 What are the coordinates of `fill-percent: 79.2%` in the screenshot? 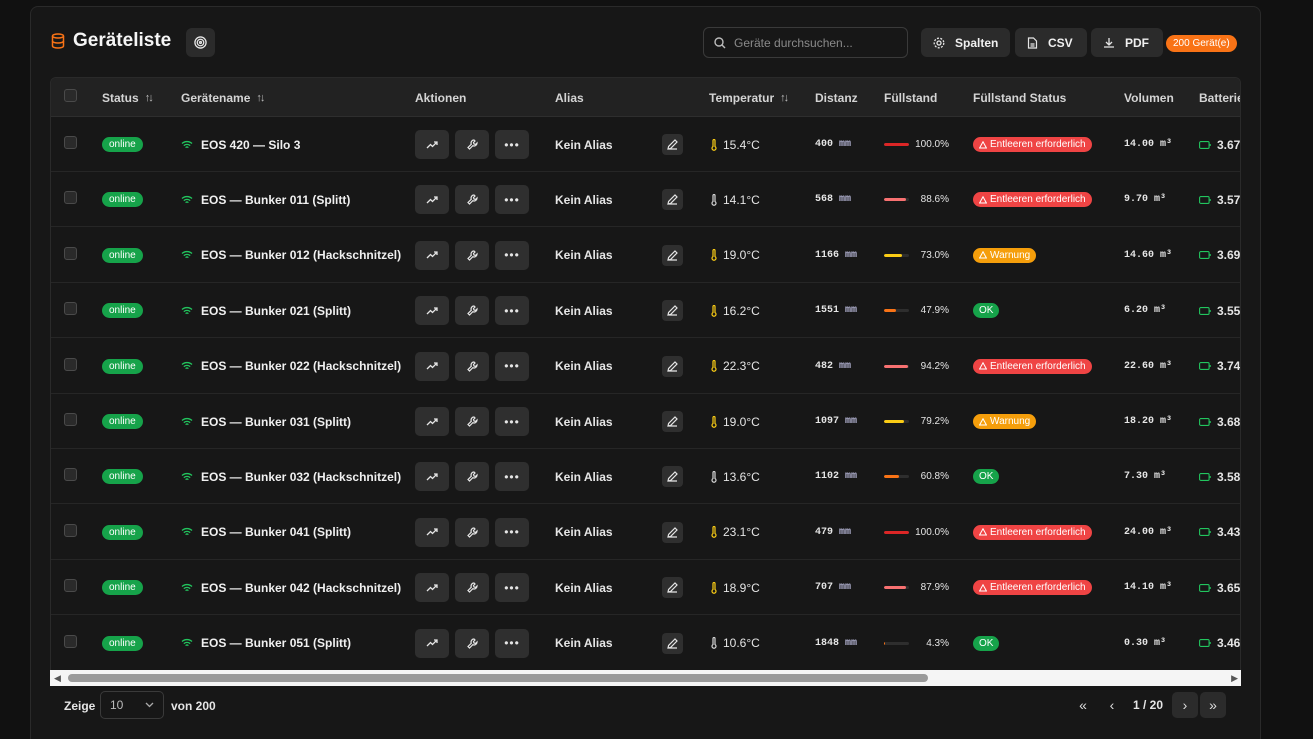 It's located at (934, 421).